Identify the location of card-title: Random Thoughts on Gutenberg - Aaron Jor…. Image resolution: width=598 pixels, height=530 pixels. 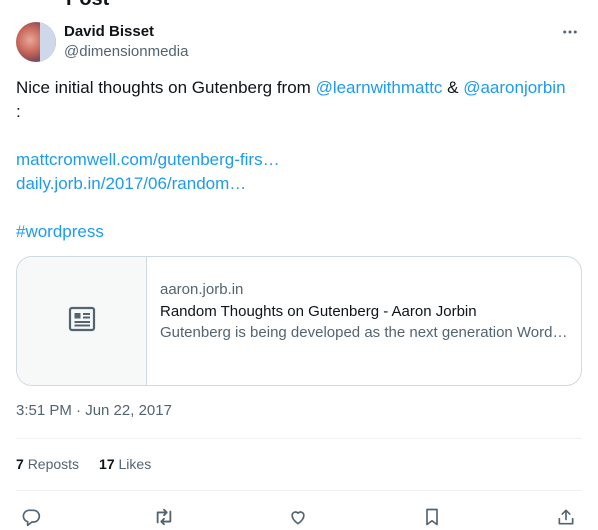
(318, 311).